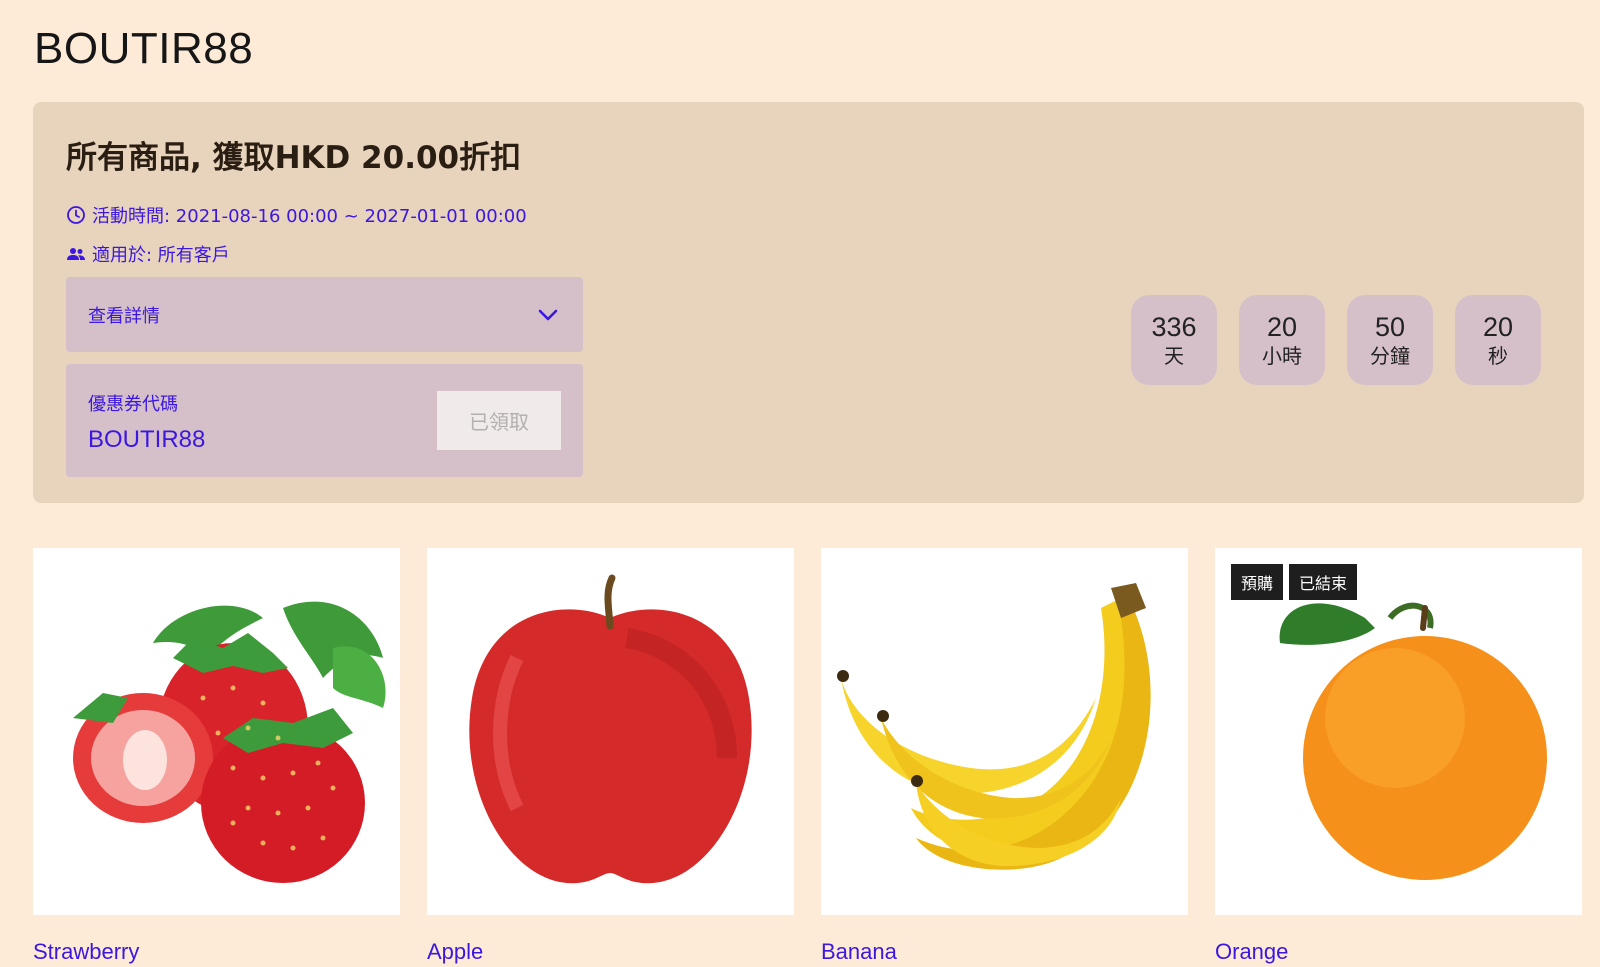  What do you see at coordinates (1257, 582) in the screenshot?
I see `preorder-badge: 預購` at bounding box center [1257, 582].